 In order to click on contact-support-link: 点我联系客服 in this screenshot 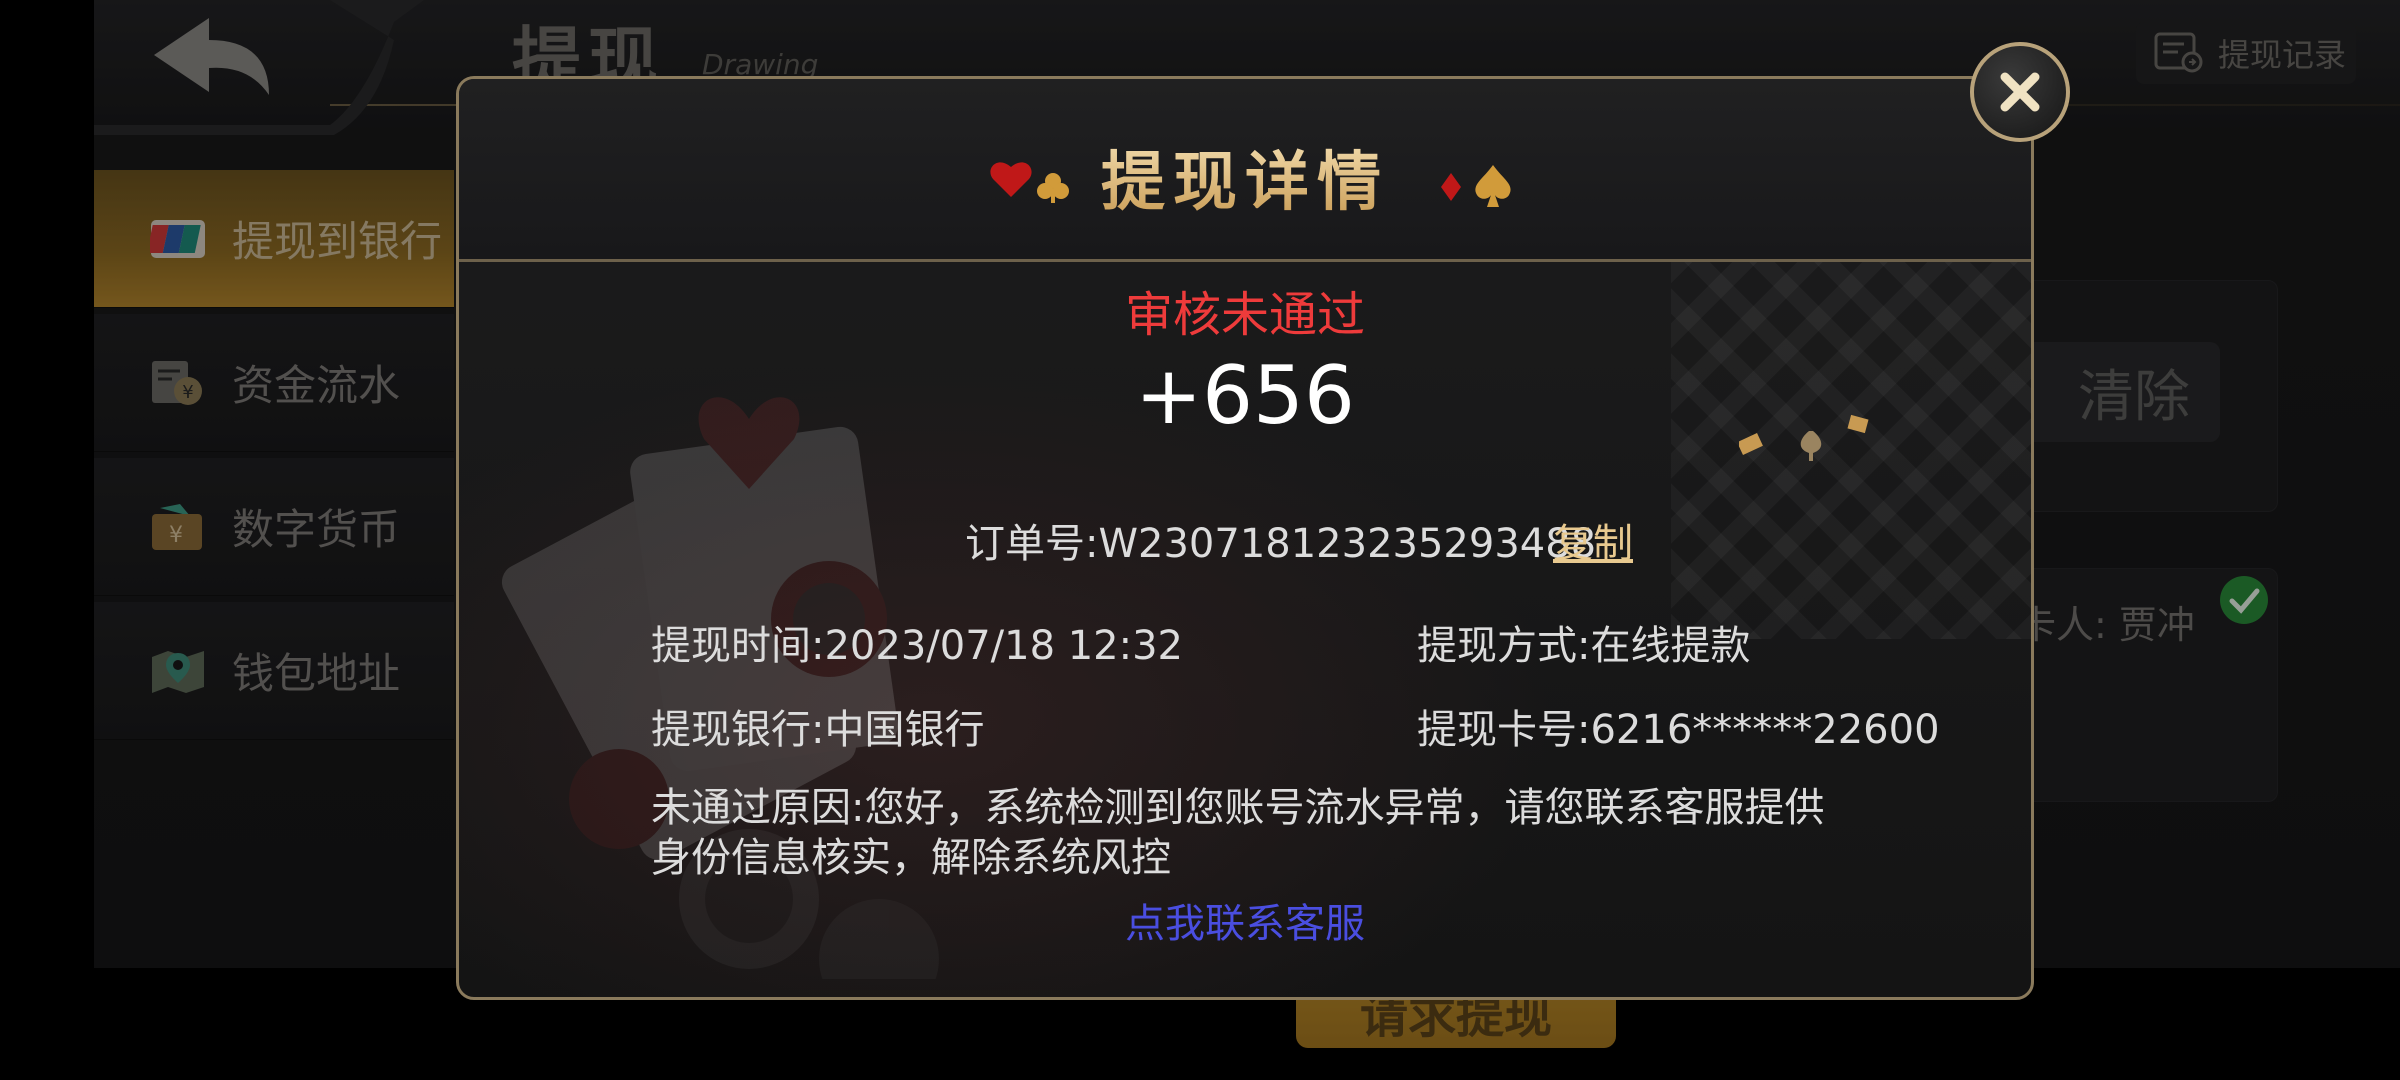, I will do `click(1245, 920)`.